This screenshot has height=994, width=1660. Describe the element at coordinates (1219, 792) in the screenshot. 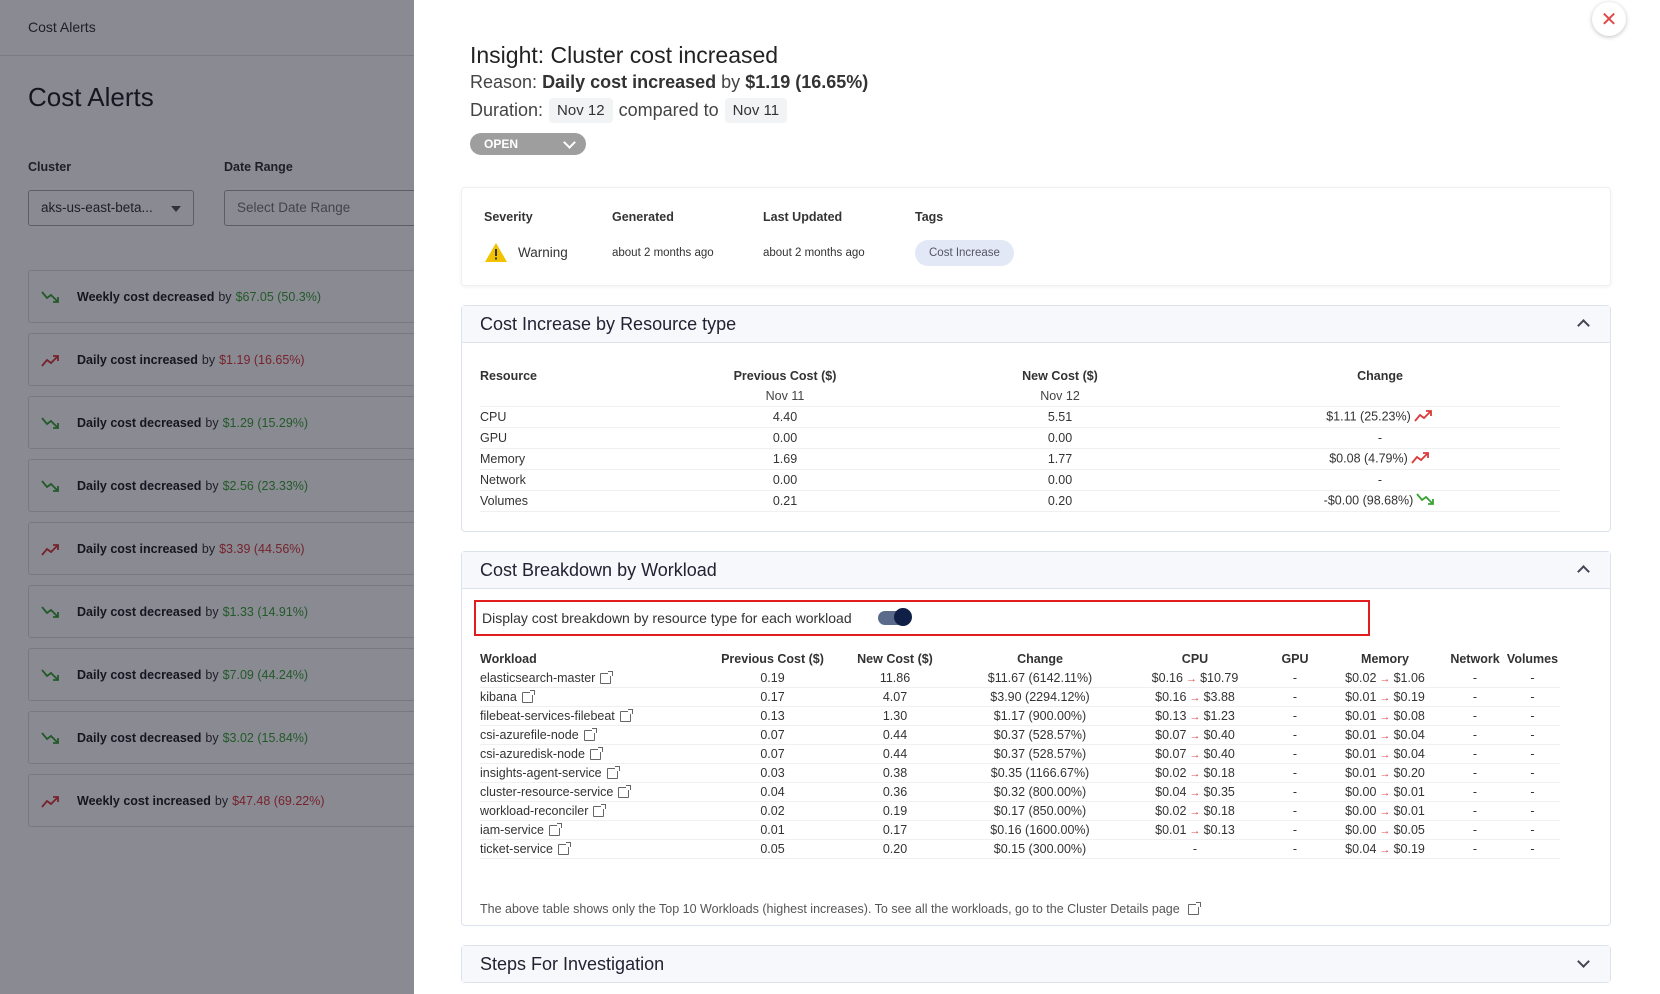

I see `to-value: $0.35` at that location.